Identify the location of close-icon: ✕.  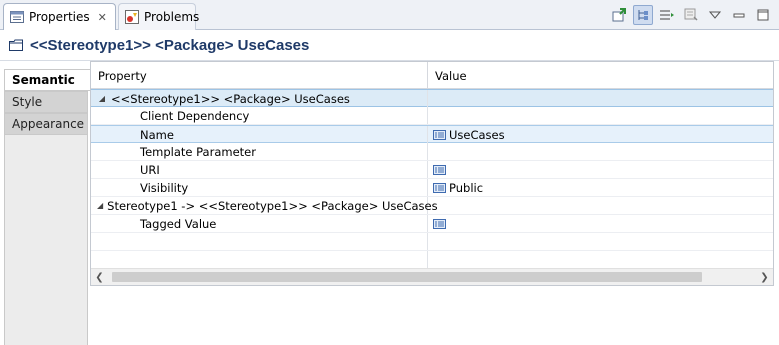
(102, 17).